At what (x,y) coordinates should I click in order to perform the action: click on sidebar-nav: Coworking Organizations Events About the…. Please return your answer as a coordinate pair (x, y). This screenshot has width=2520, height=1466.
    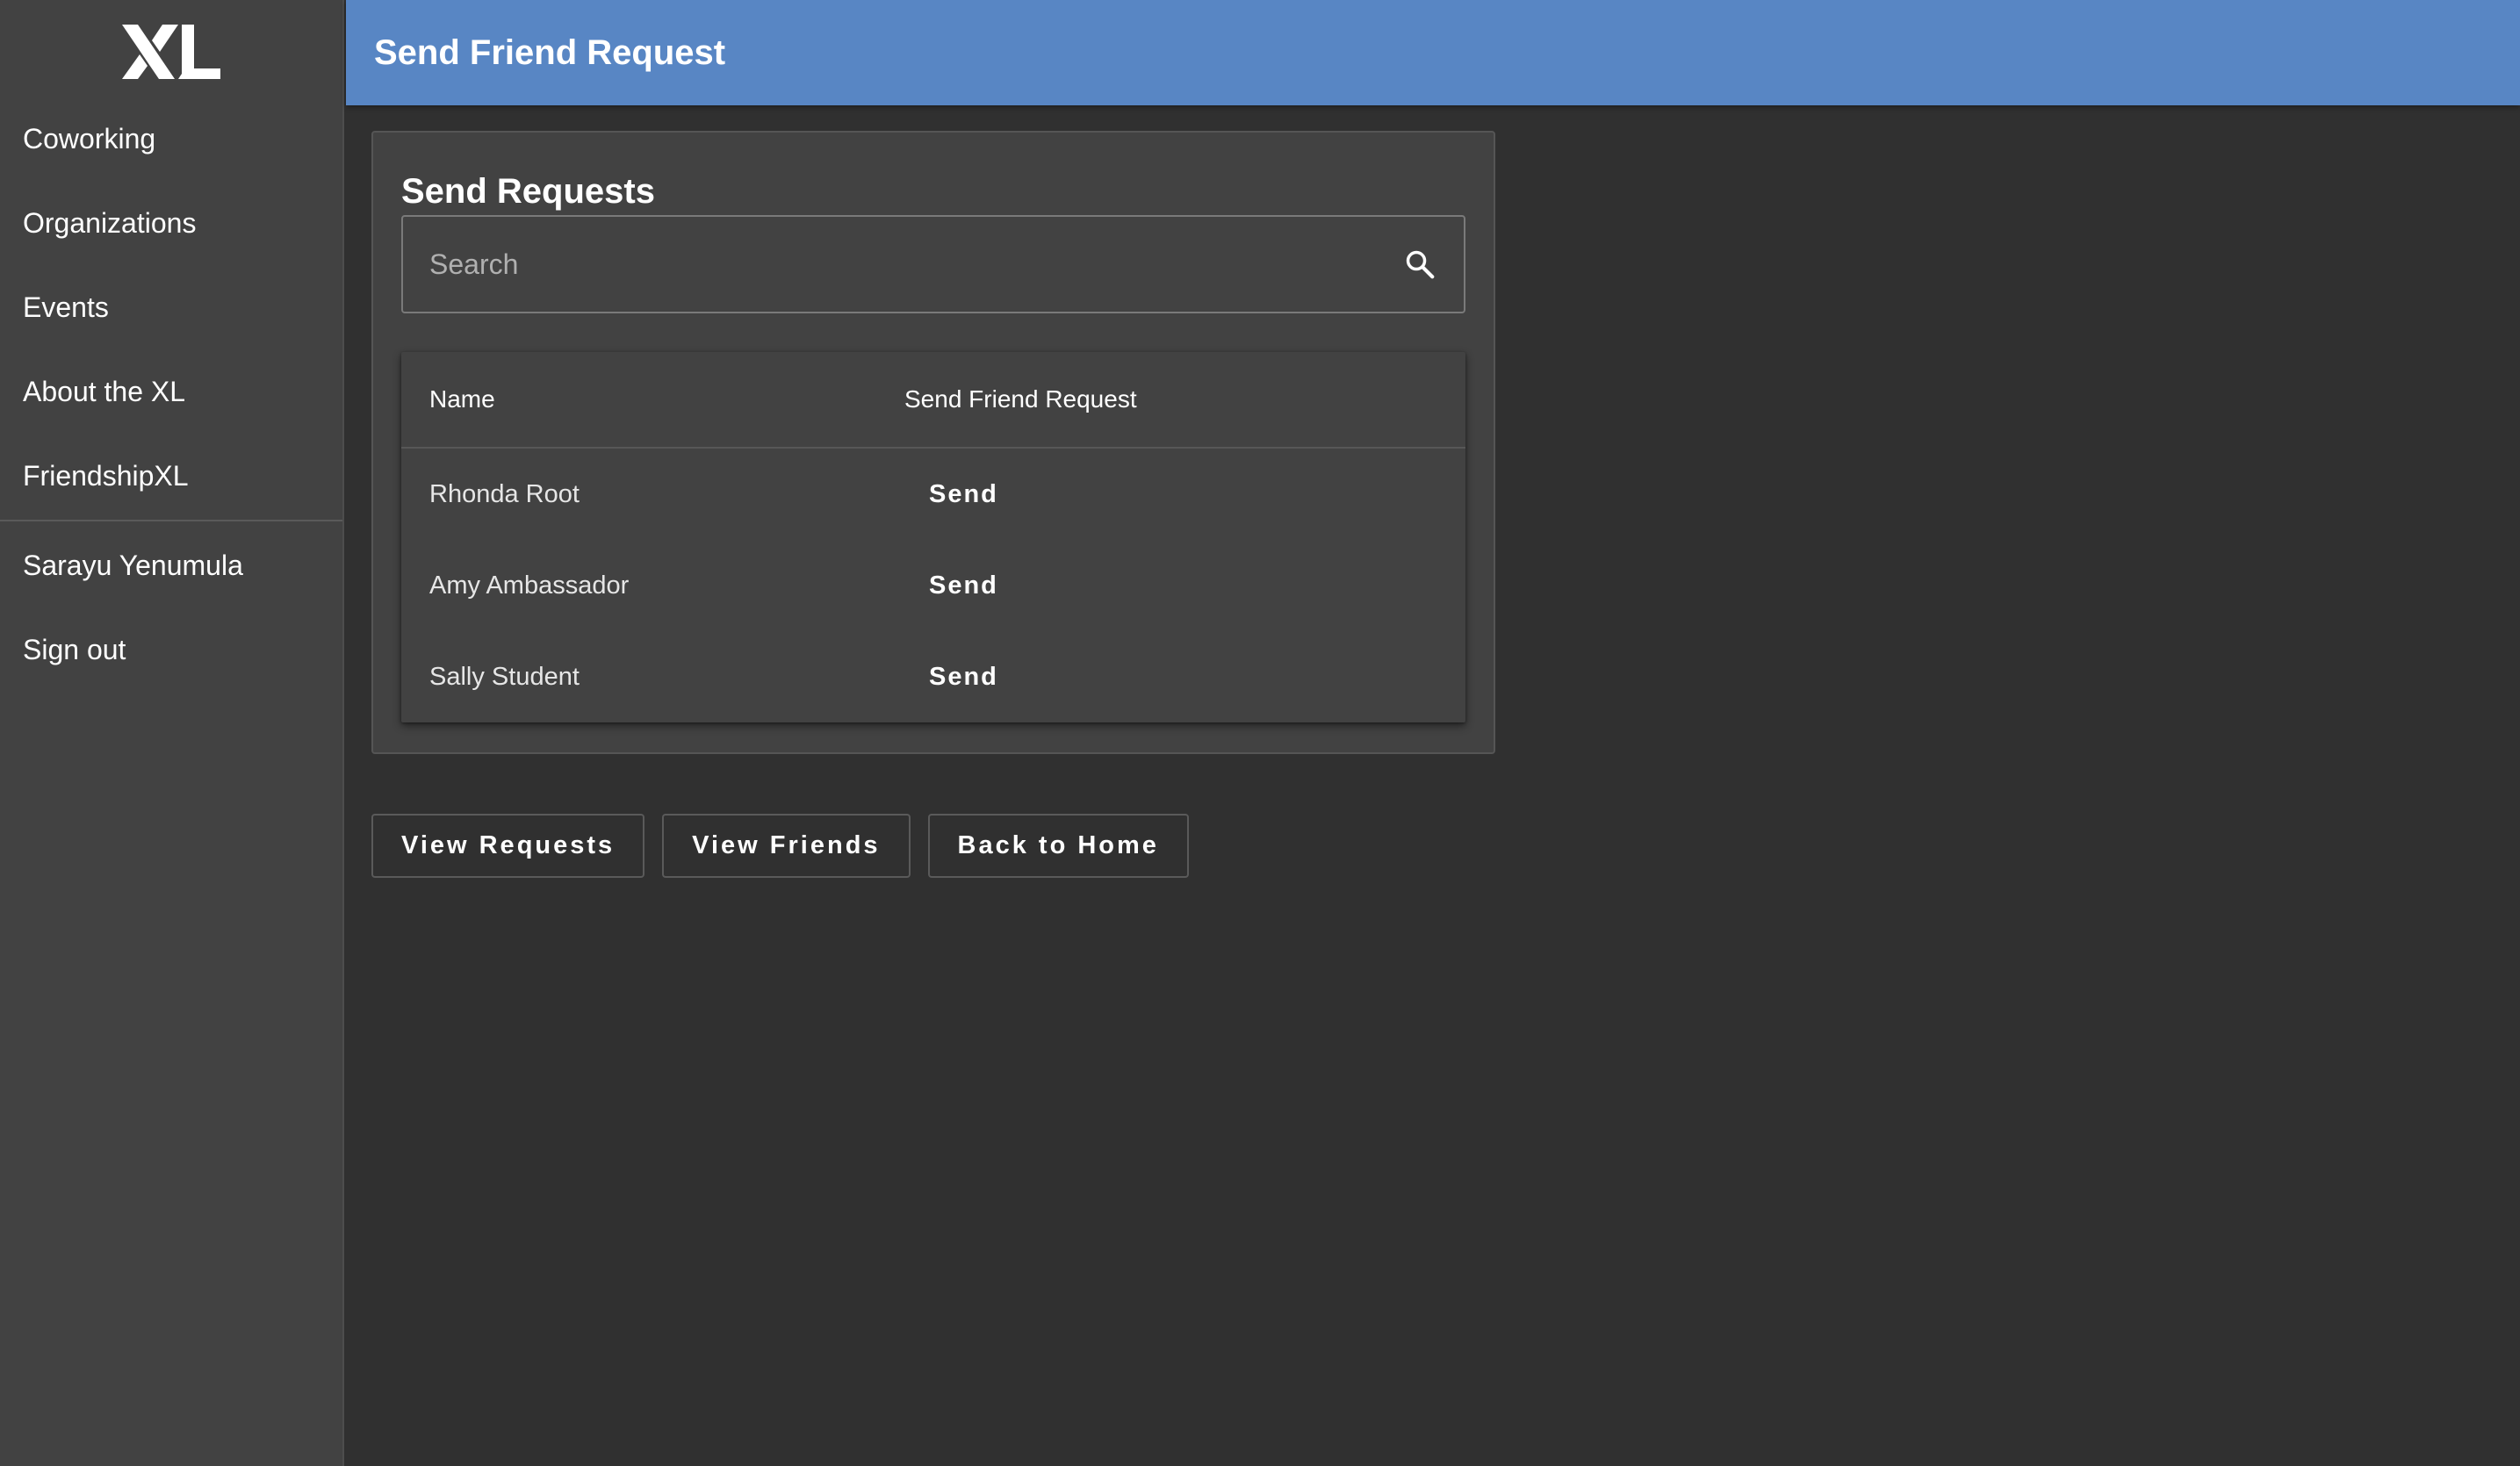
    Looking at the image, I should click on (171, 307).